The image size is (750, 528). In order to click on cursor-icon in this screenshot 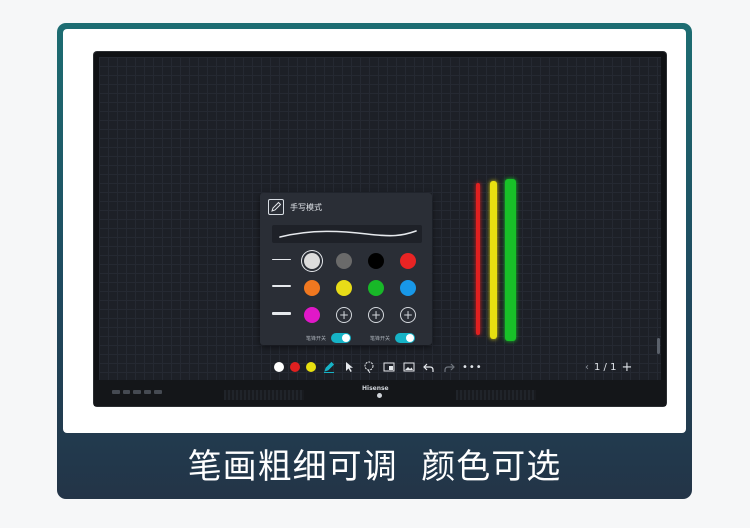, I will do `click(349, 367)`.